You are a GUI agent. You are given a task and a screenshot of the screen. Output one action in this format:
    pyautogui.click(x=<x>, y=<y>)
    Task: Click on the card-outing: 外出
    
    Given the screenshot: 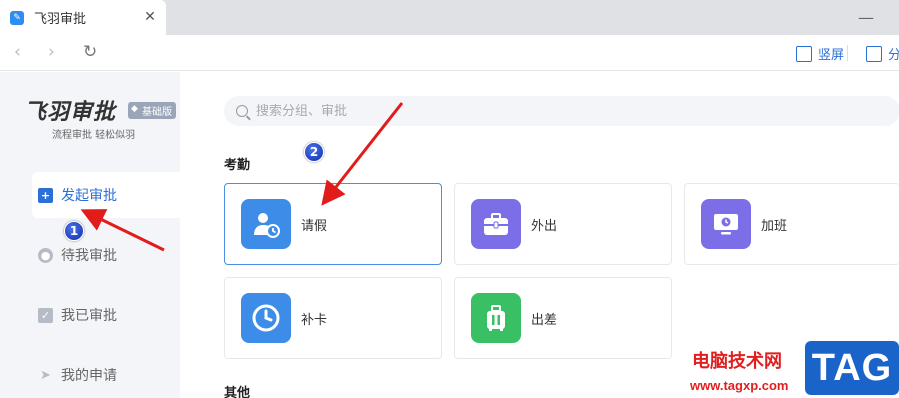 What is the action you would take?
    pyautogui.click(x=563, y=224)
    